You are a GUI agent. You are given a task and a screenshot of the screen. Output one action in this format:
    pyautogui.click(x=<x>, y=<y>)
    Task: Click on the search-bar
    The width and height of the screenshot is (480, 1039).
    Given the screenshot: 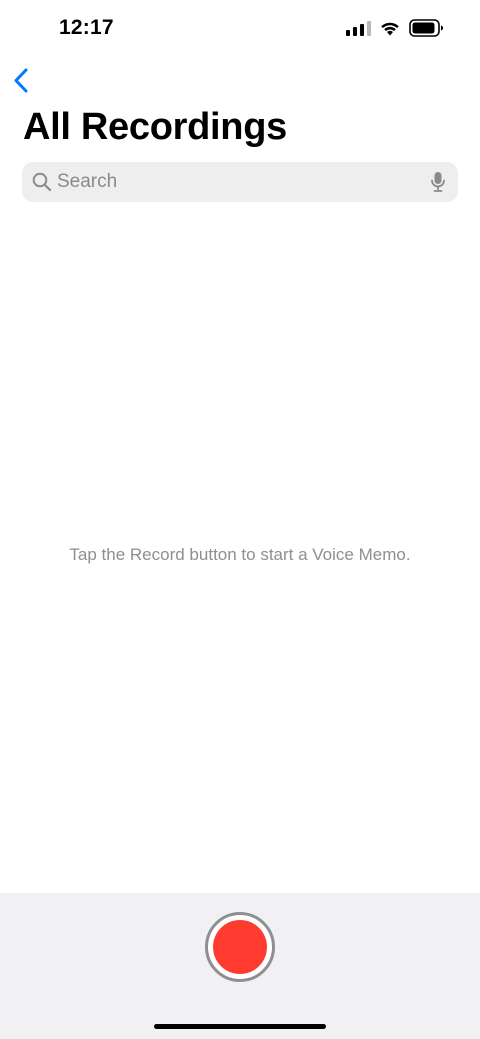 What is the action you would take?
    pyautogui.click(x=240, y=182)
    